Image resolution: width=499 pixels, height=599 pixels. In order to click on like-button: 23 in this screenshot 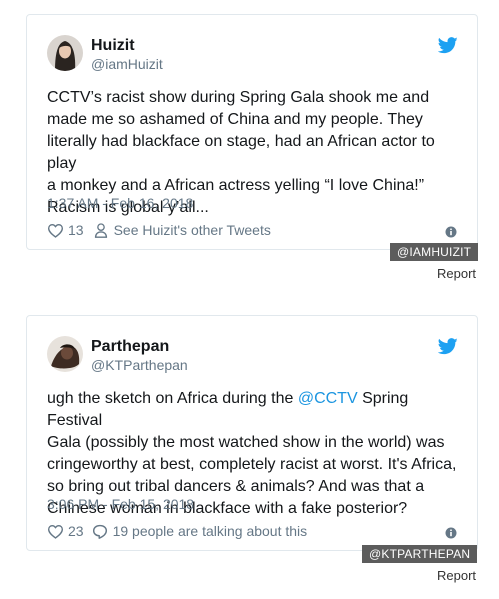, I will do `click(65, 531)`.